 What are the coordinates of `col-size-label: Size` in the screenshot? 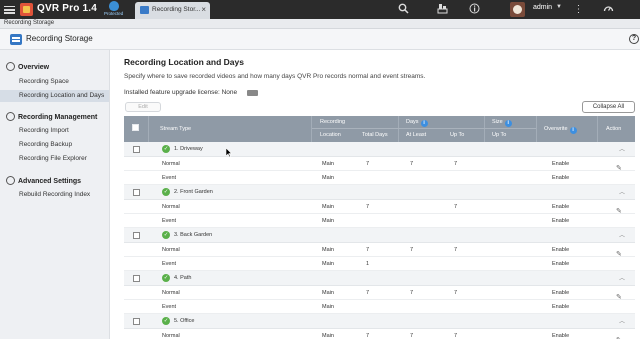 It's located at (497, 122).